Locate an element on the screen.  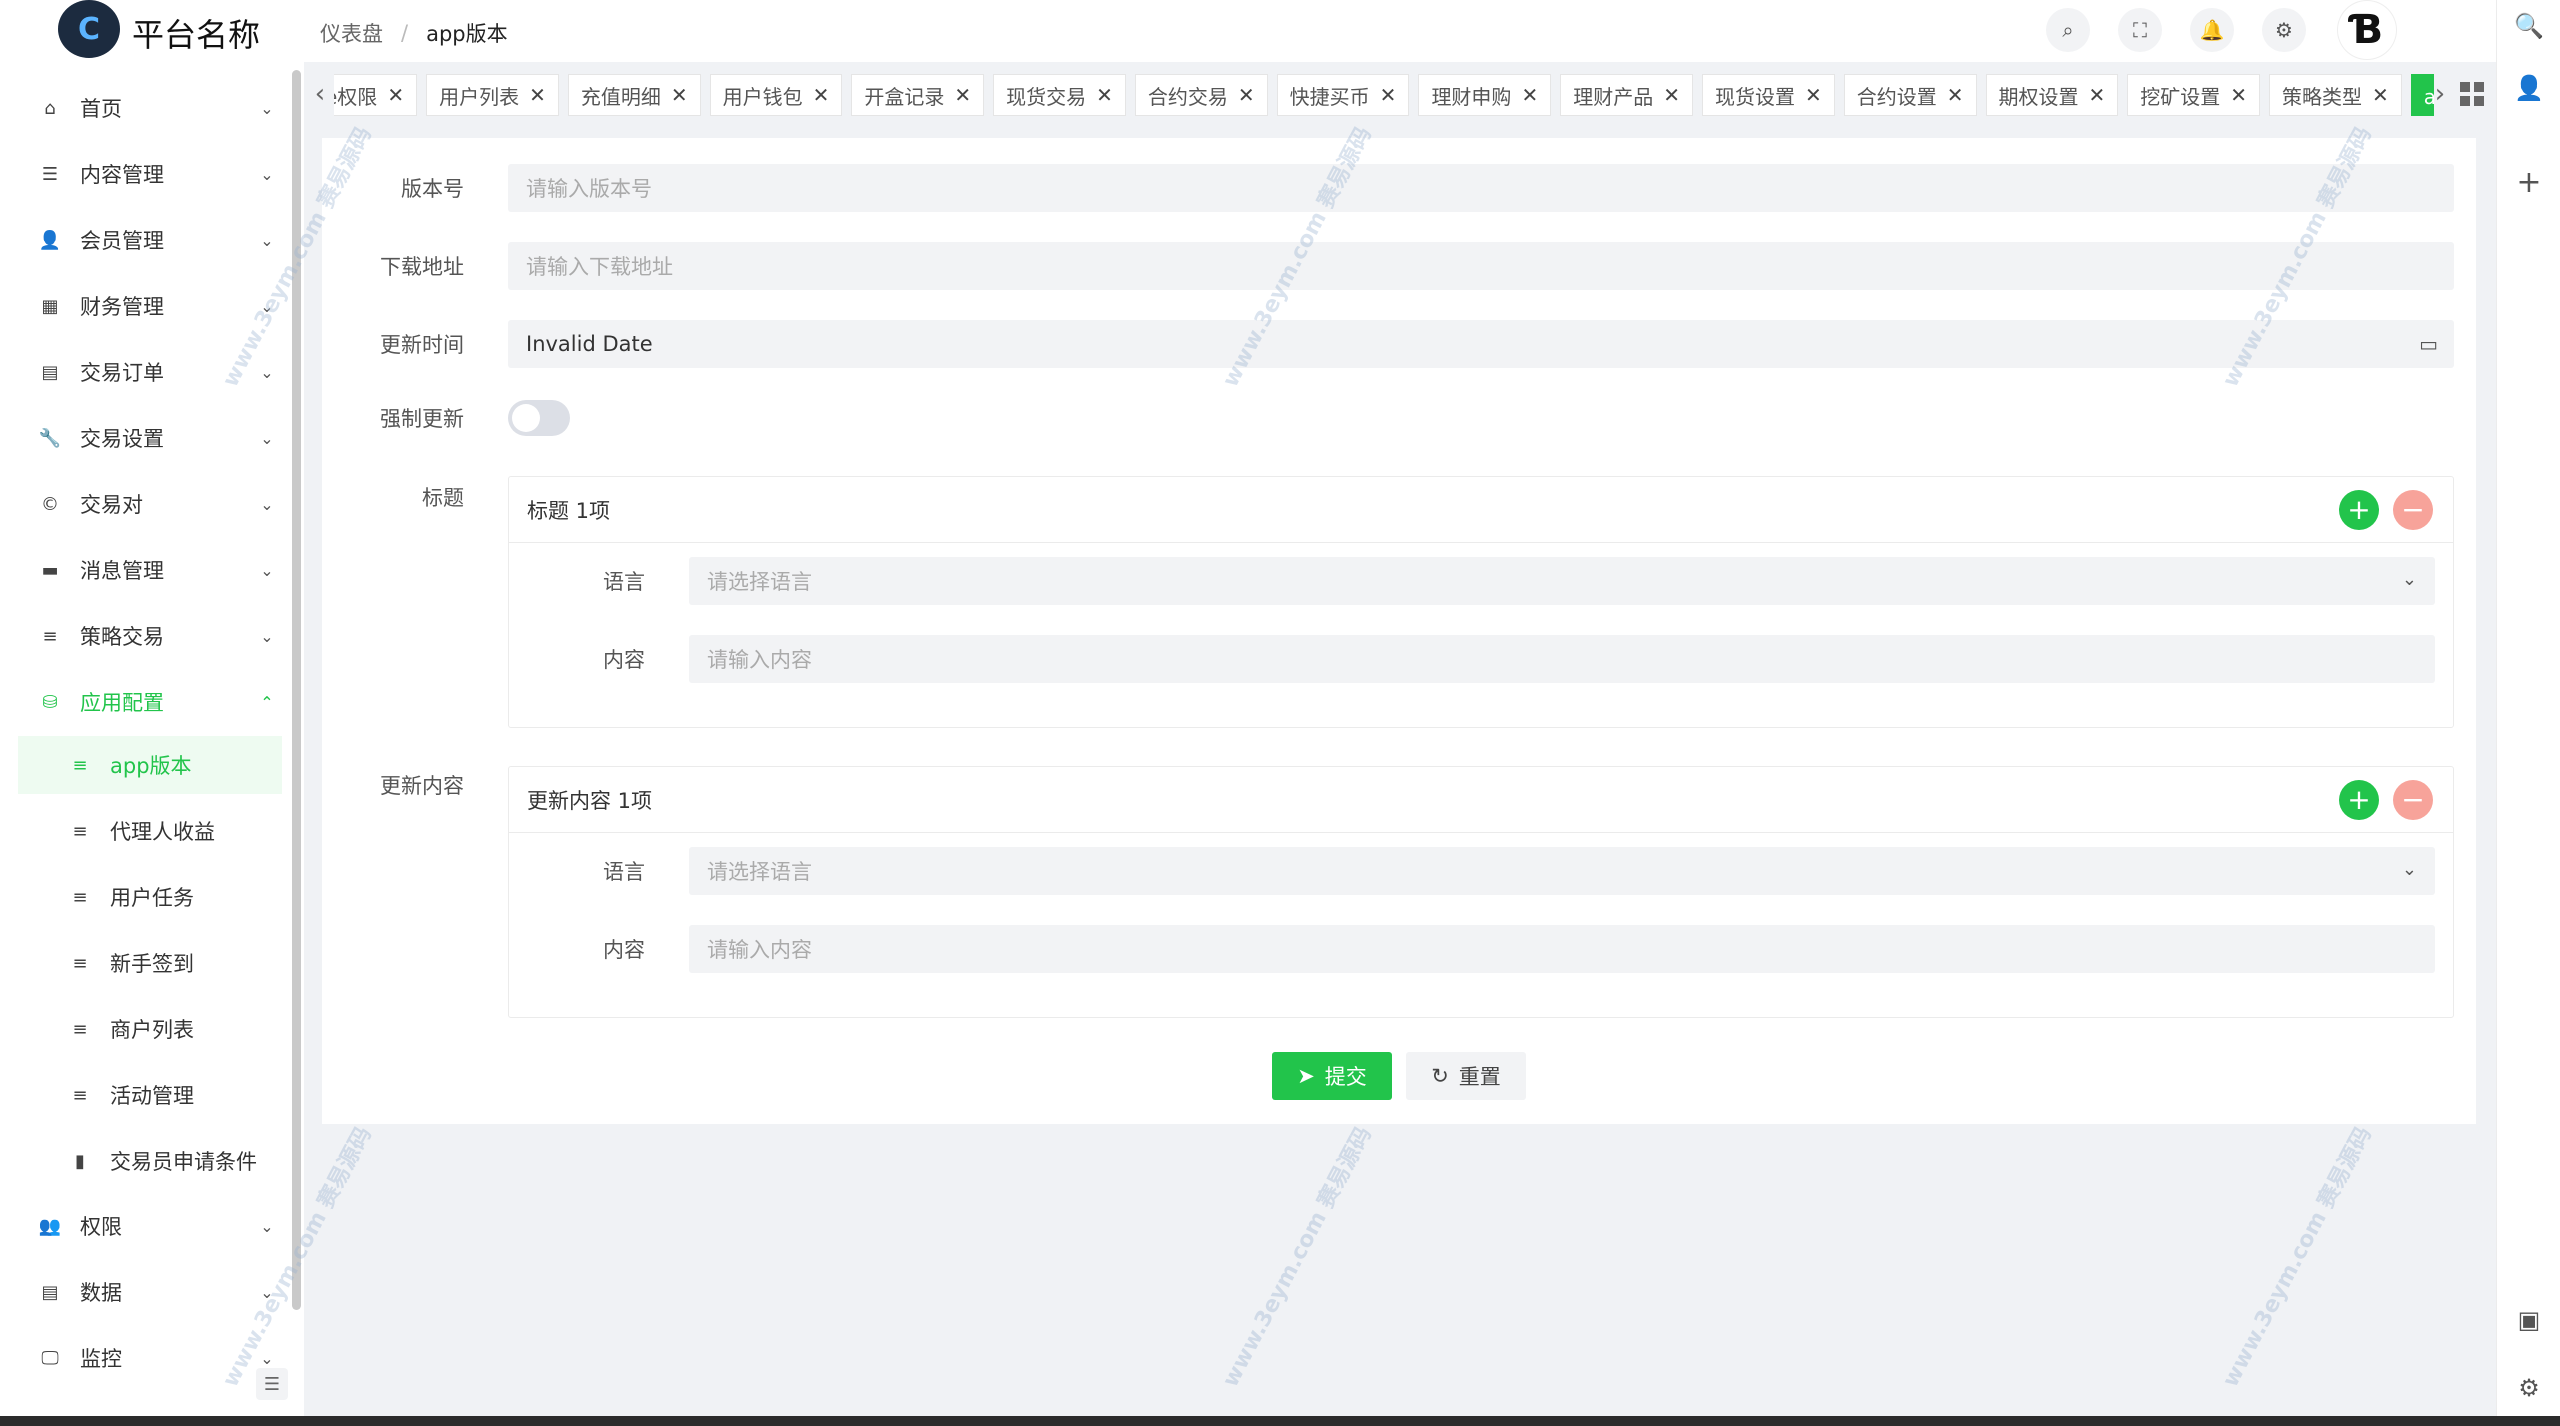
rail-plus-icon: + is located at coordinates (2529, 182).